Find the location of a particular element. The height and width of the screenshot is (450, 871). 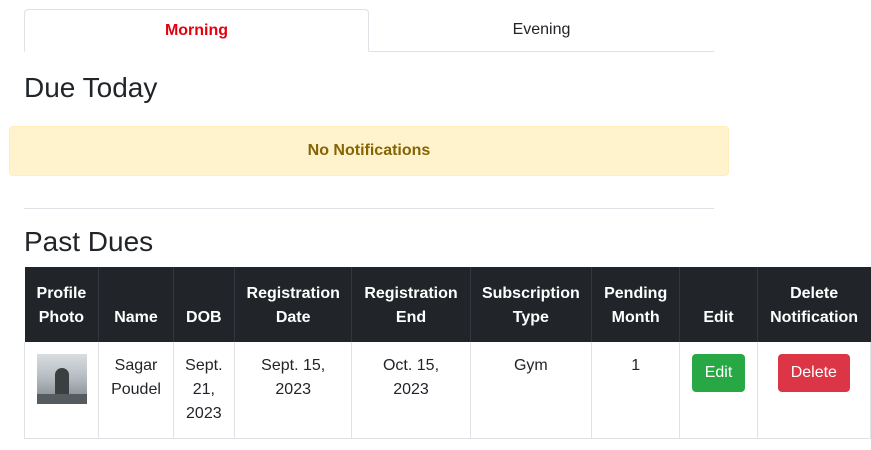

photo-ground is located at coordinates (61, 399).